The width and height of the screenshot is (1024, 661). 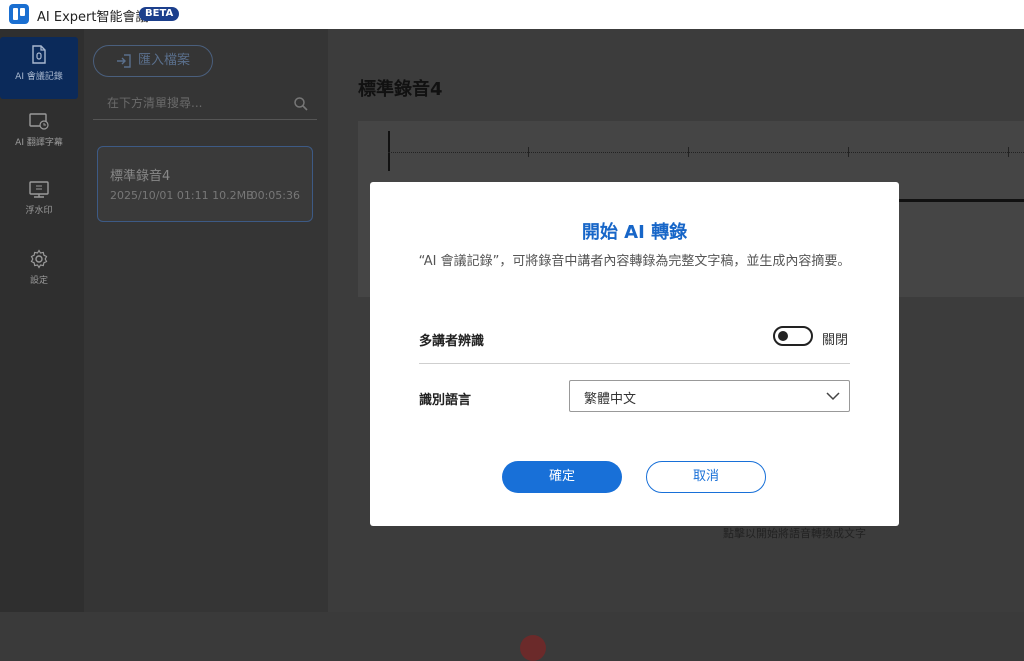 I want to click on sidebar-item-label: AI 翻譯字幕, so click(x=39, y=143).